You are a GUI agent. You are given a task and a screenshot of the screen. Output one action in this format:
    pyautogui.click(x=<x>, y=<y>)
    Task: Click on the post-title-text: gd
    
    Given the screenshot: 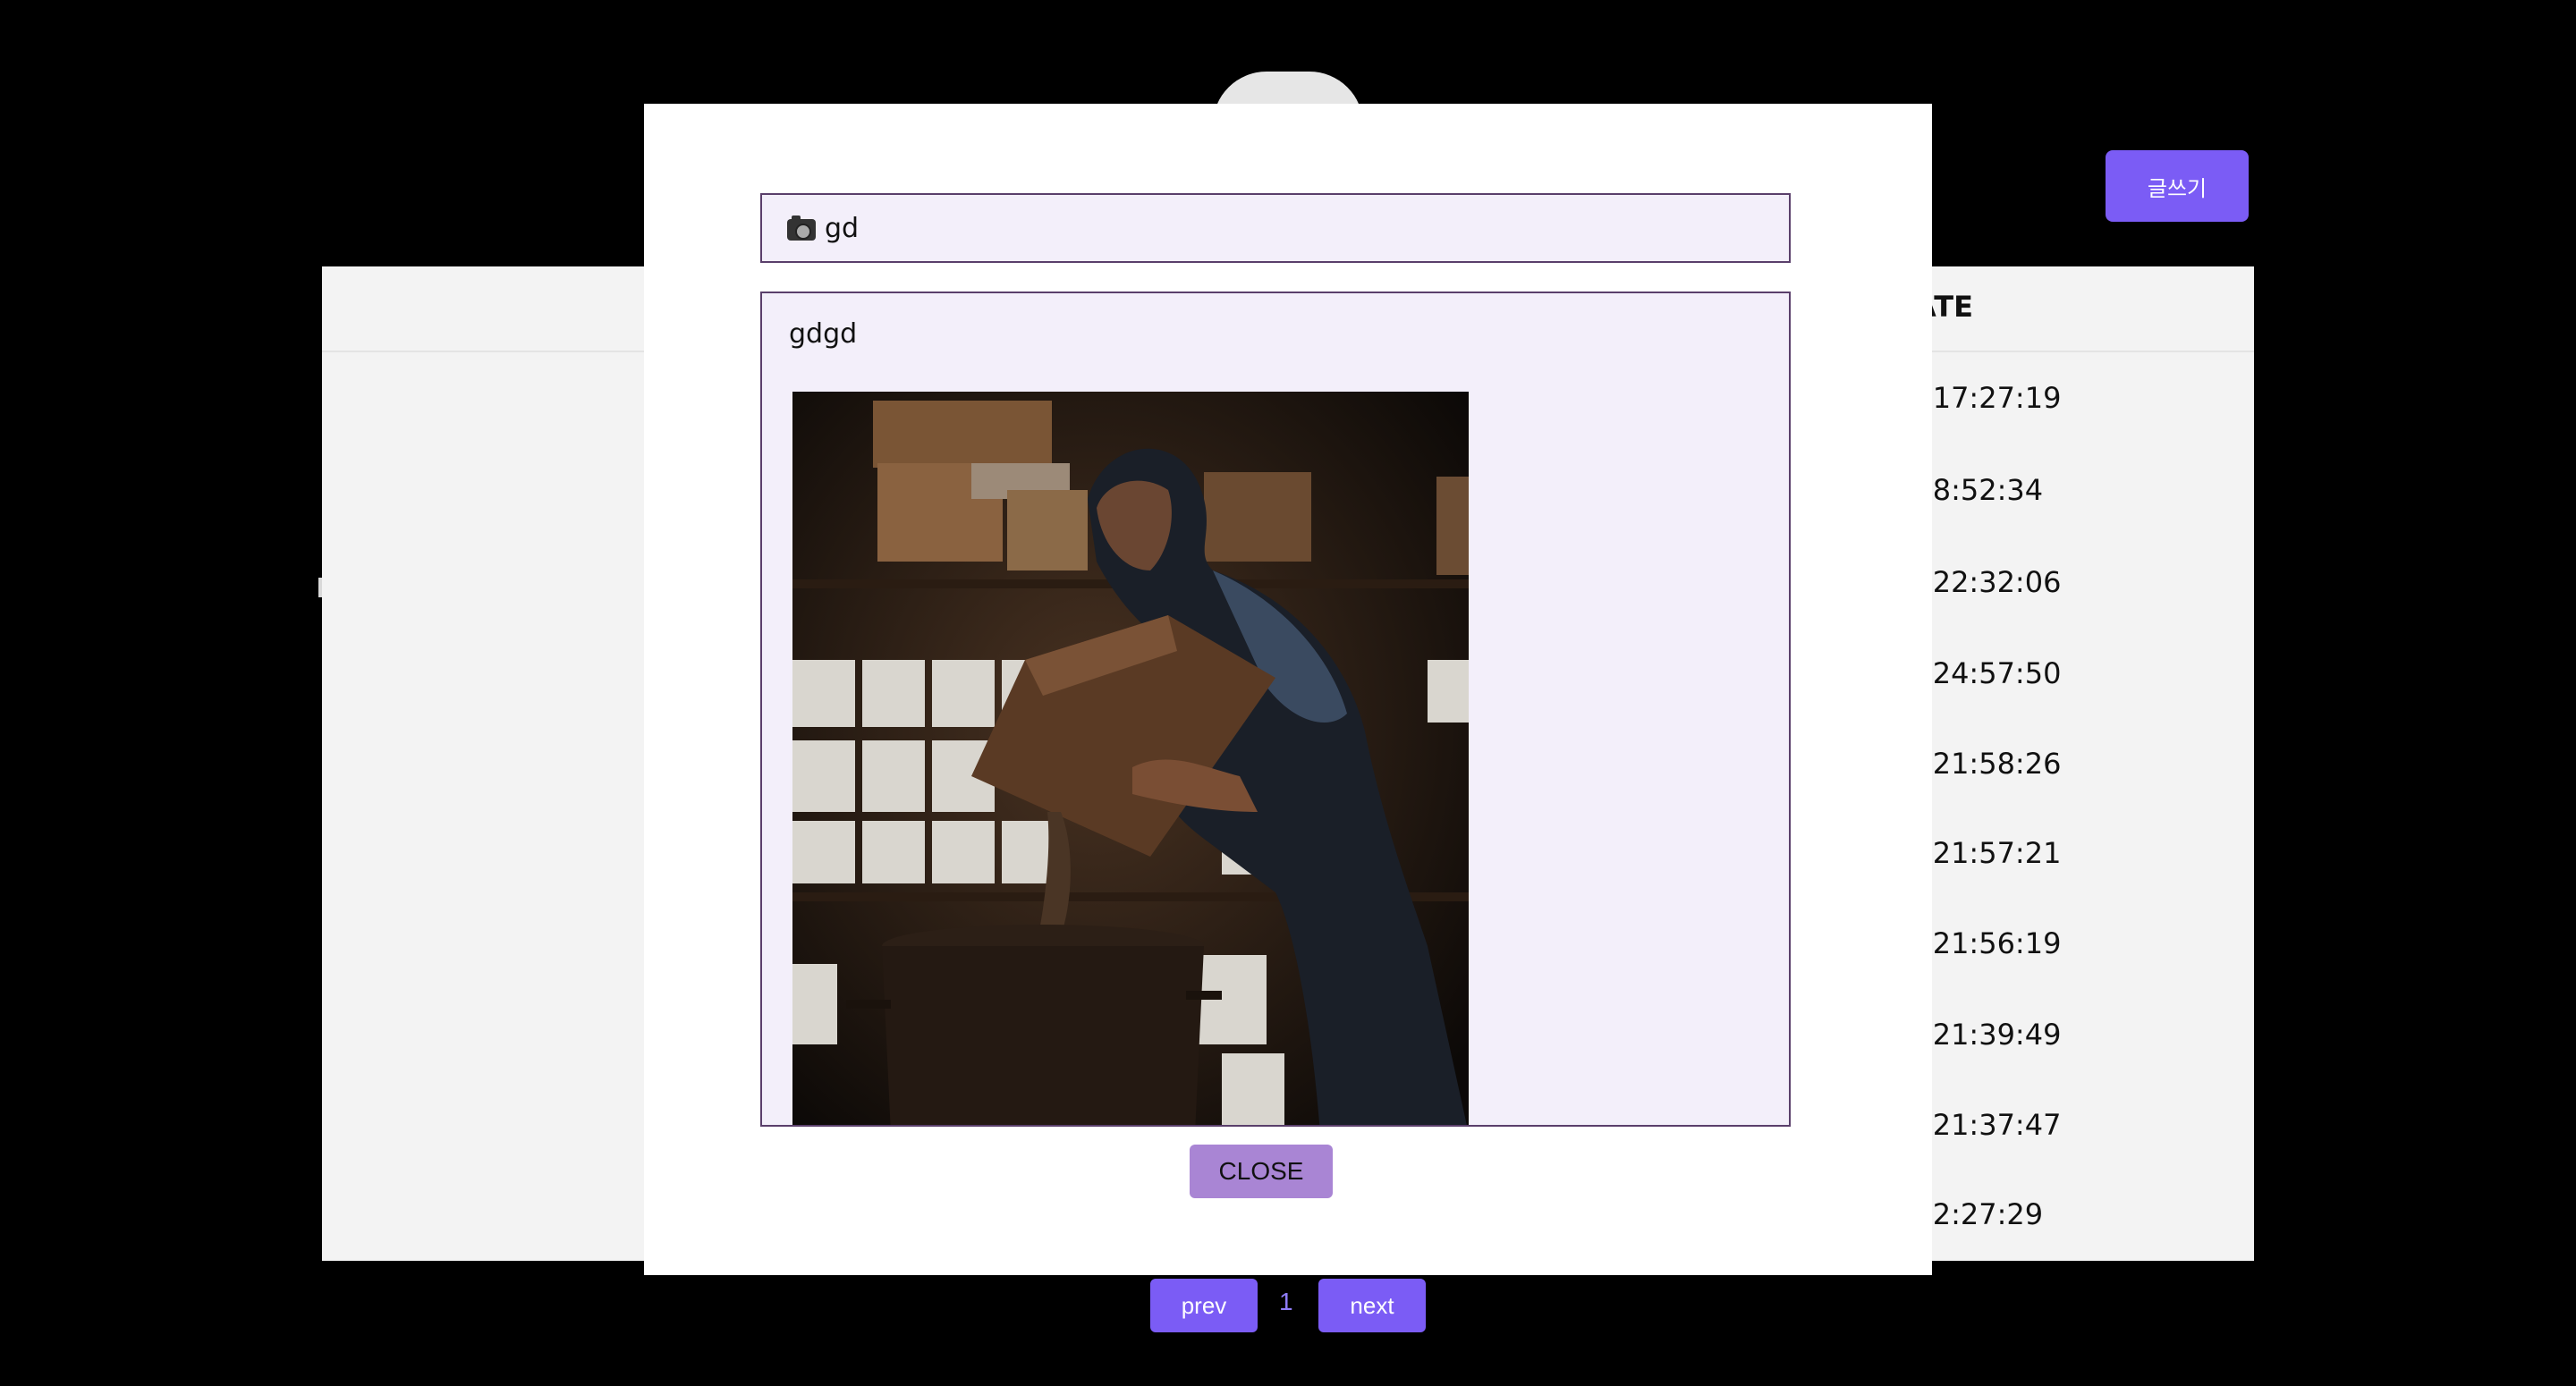 What is the action you would take?
    pyautogui.click(x=842, y=228)
    